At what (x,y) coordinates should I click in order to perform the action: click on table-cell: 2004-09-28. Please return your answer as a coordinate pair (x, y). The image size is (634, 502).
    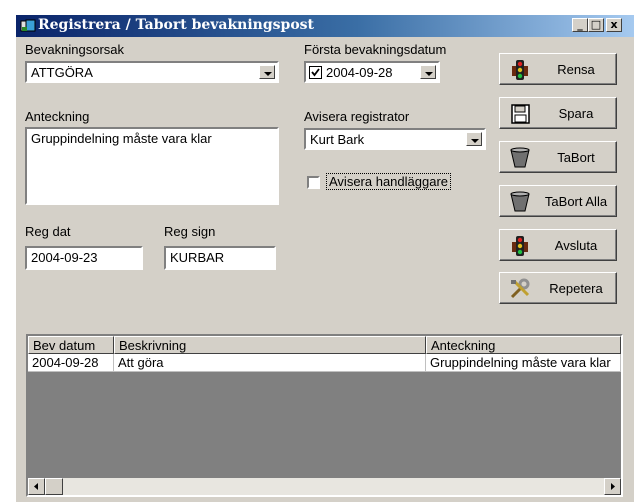
    Looking at the image, I should click on (71, 363).